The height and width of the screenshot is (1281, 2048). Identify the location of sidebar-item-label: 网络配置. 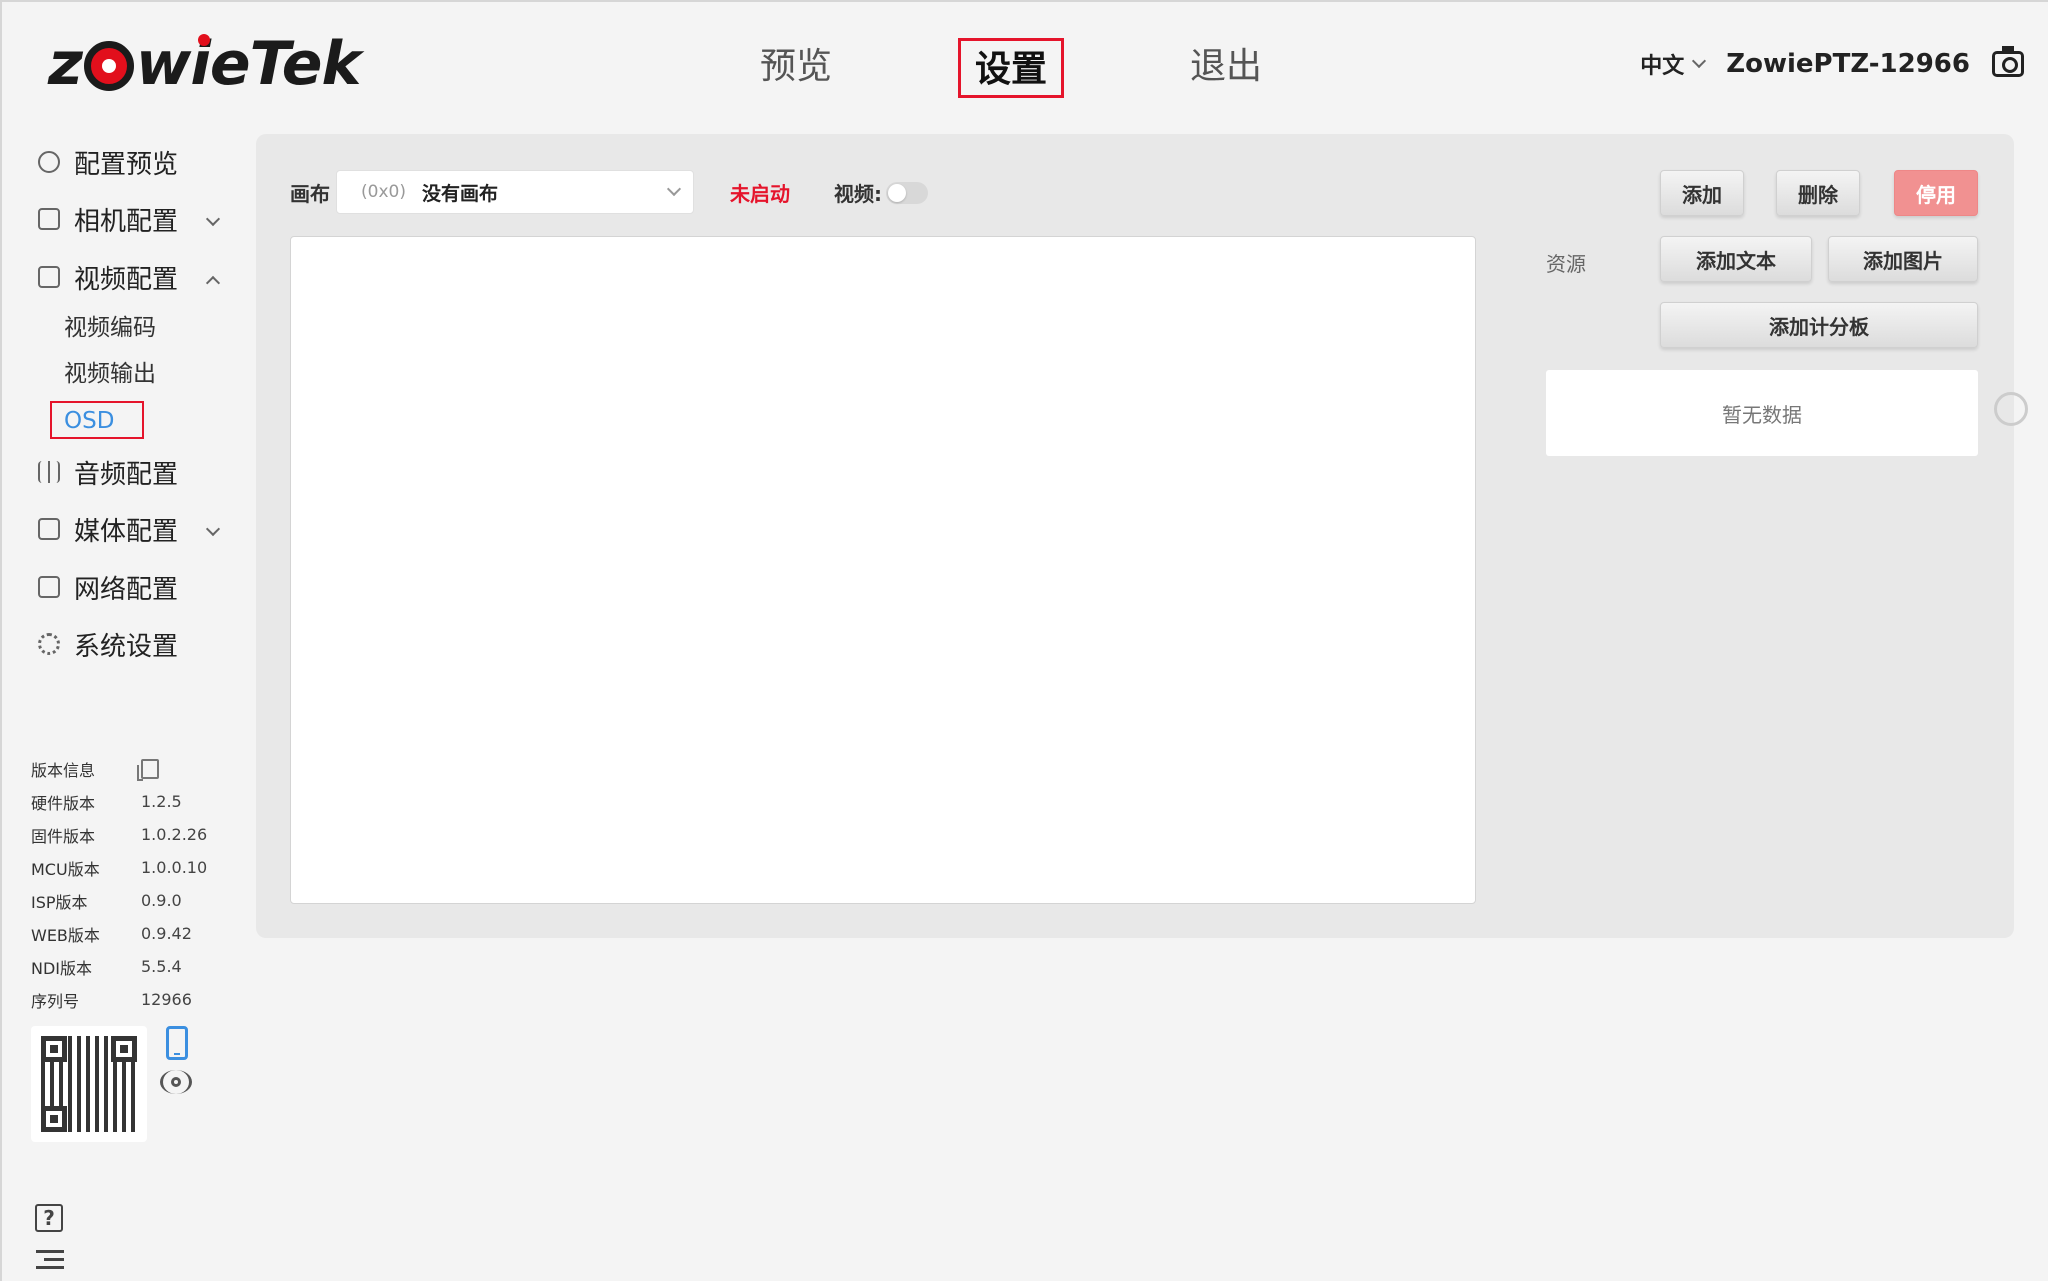
(126, 589).